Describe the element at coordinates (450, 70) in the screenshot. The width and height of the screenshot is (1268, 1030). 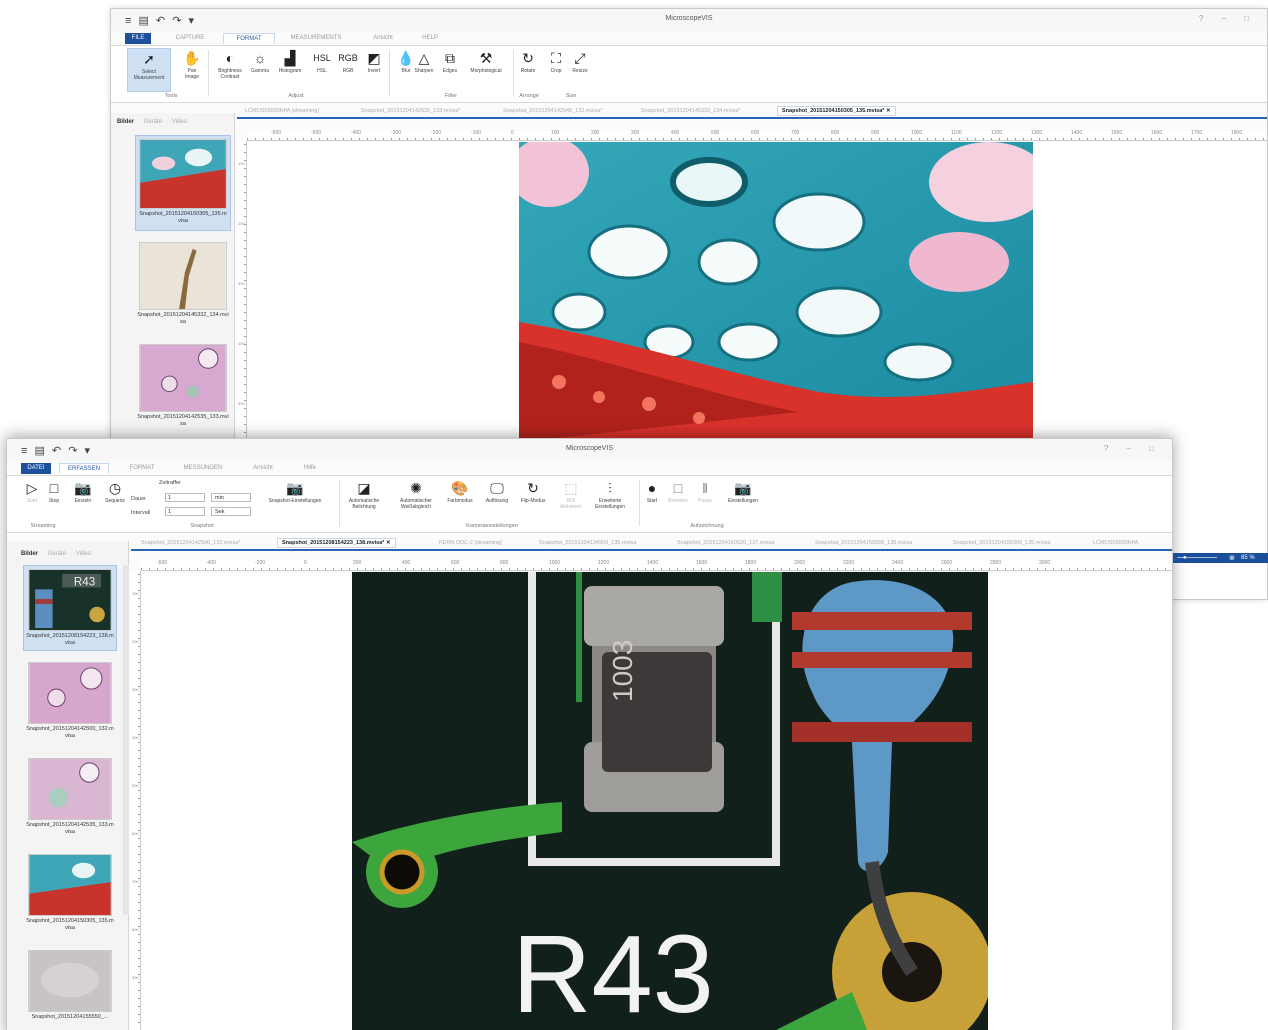
I see `edges-button: ⧉ Edges` at that location.